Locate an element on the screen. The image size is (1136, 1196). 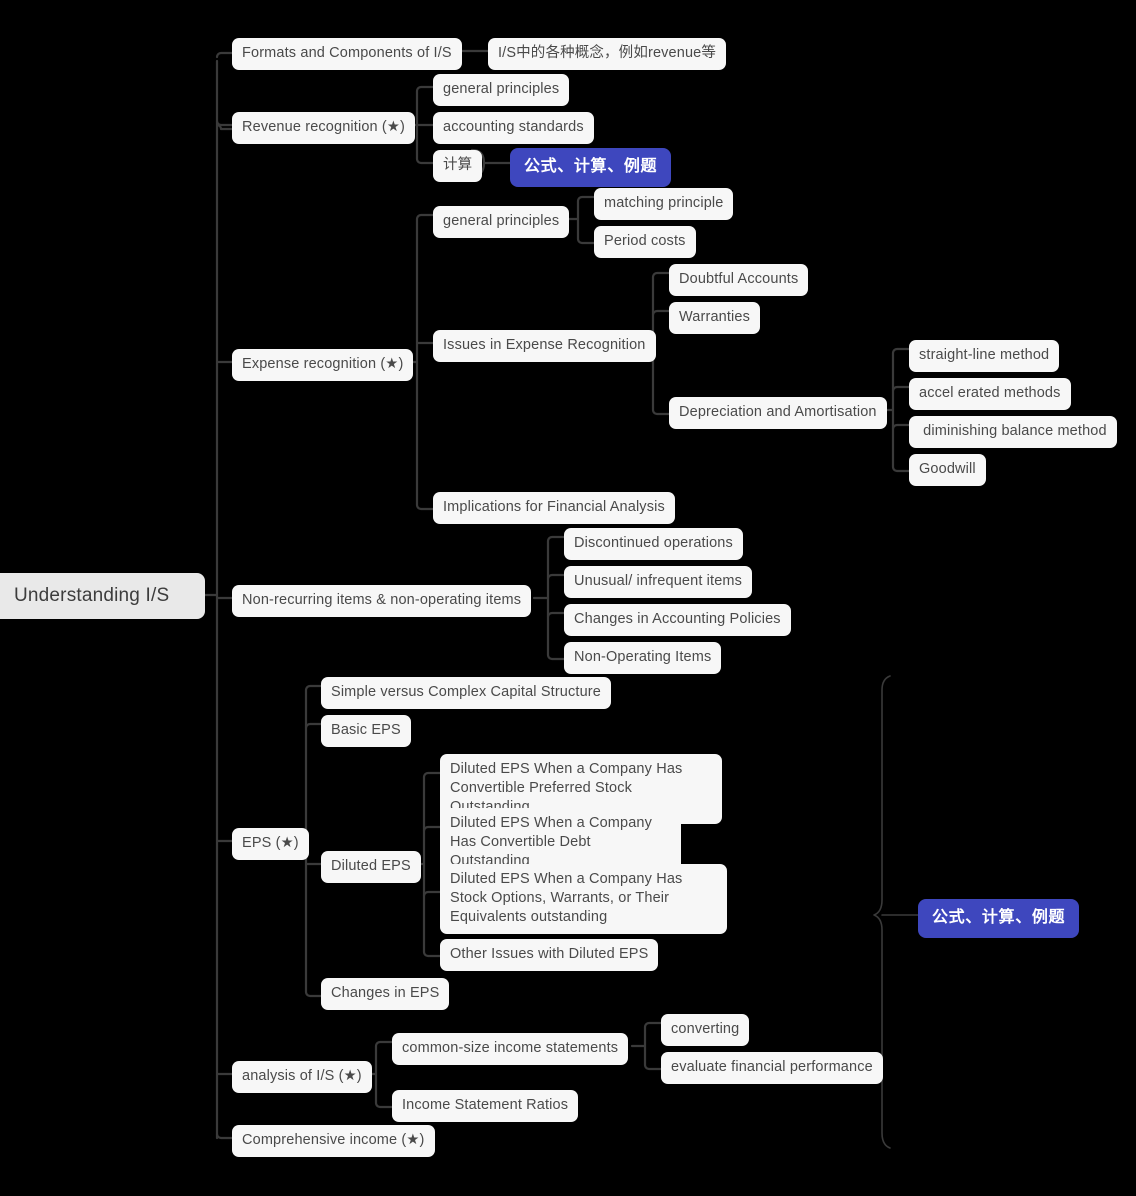
link-common-size is located at coordinates (384, 1044).